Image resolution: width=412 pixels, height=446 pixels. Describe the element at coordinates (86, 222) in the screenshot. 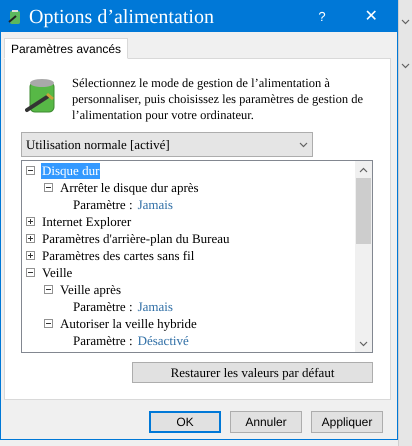

I see `tree-item: Internet Explorer` at that location.